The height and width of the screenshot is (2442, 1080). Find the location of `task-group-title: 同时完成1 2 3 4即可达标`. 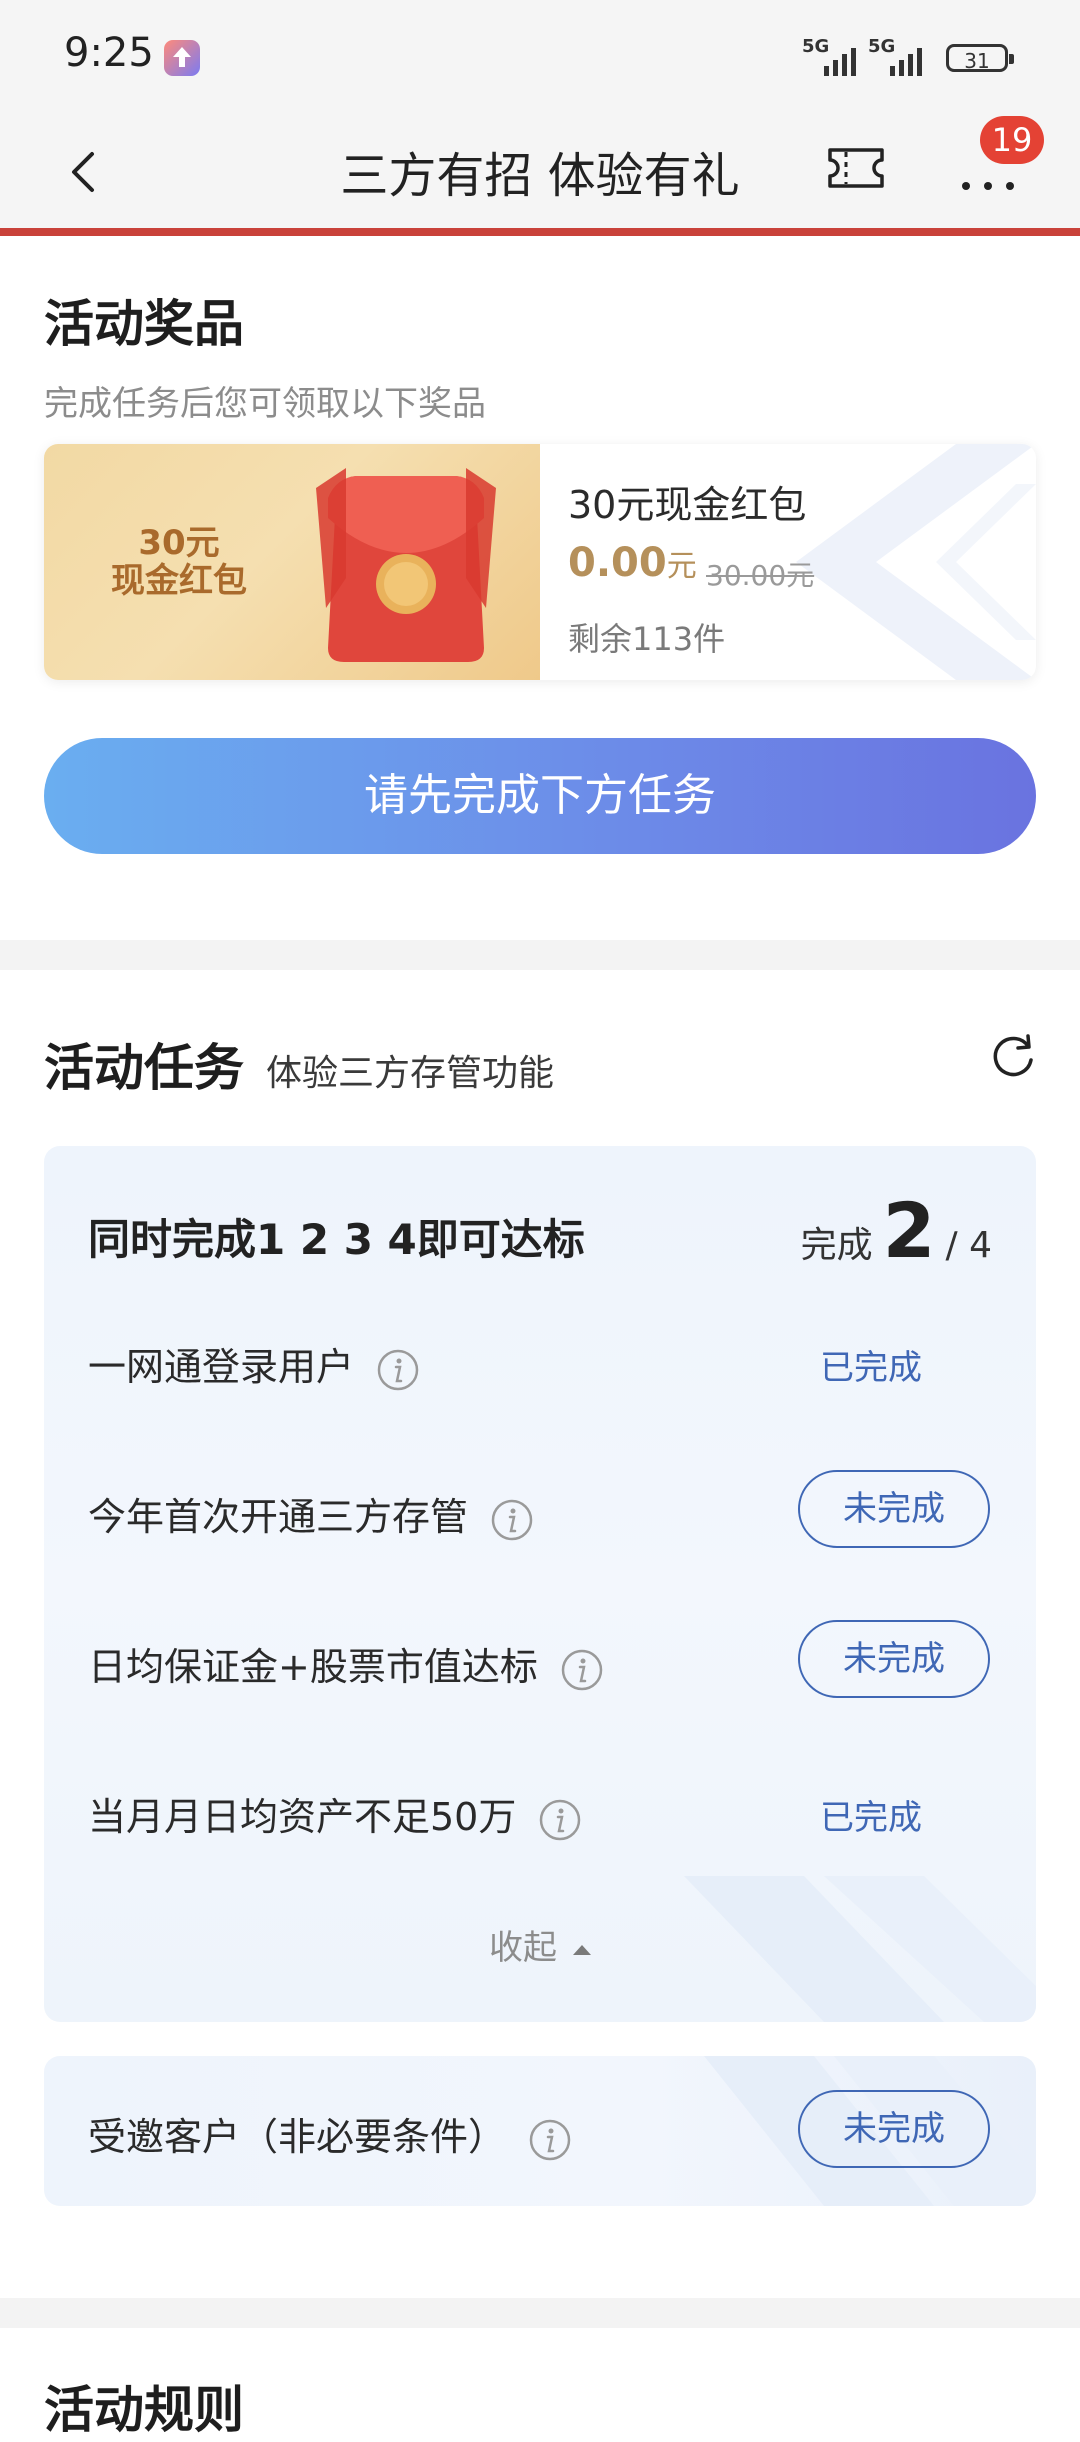

task-group-title: 同时完成1 2 3 4即可达标 is located at coordinates (336, 1239).